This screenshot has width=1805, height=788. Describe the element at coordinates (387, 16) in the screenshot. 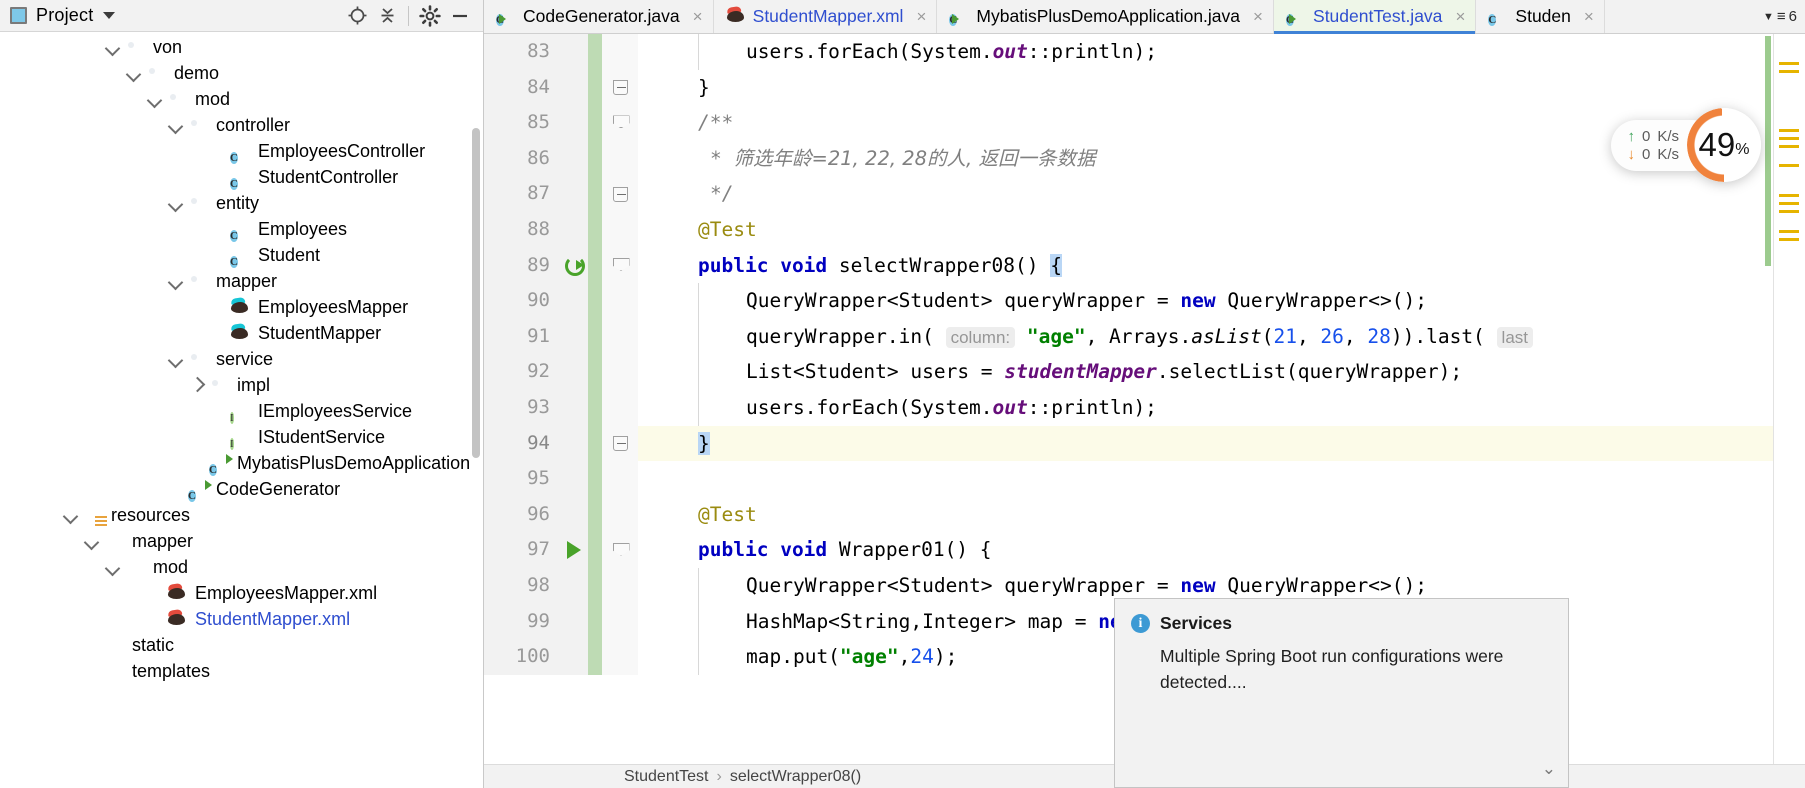

I see `collapse-all-icon` at that location.